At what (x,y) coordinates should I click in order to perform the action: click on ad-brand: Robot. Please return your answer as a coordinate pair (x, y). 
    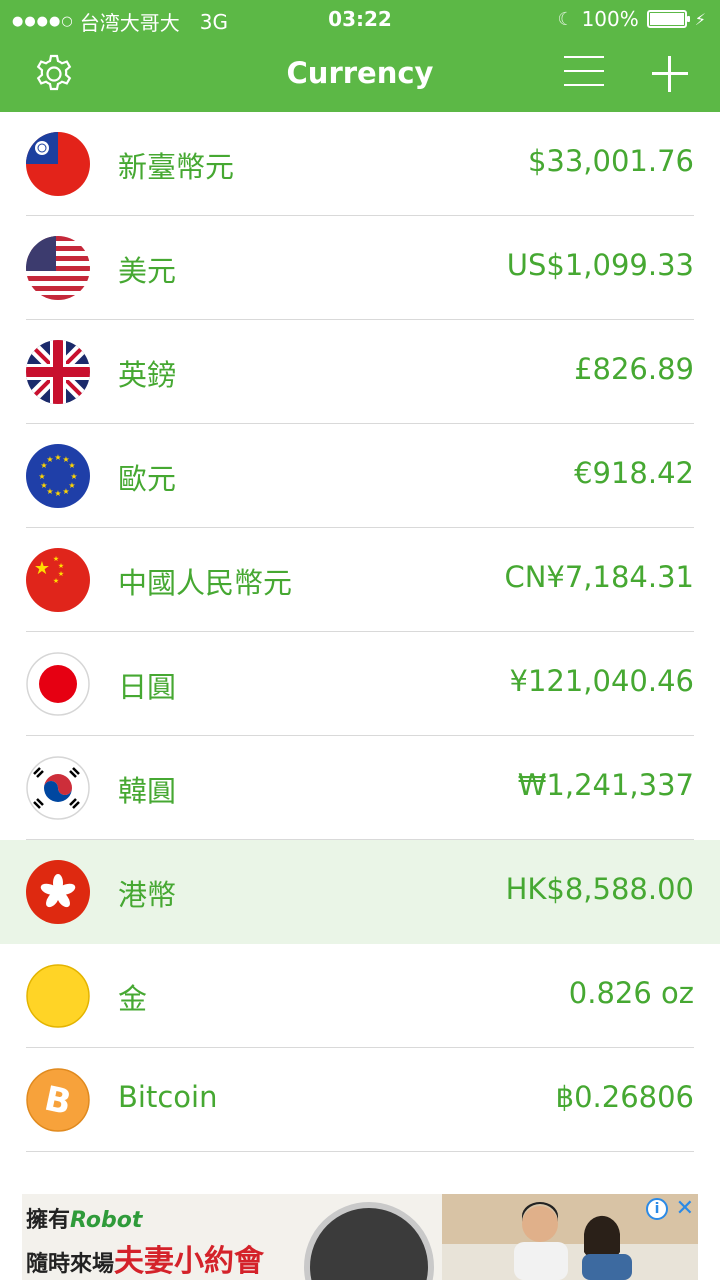
    Looking at the image, I should click on (106, 1220).